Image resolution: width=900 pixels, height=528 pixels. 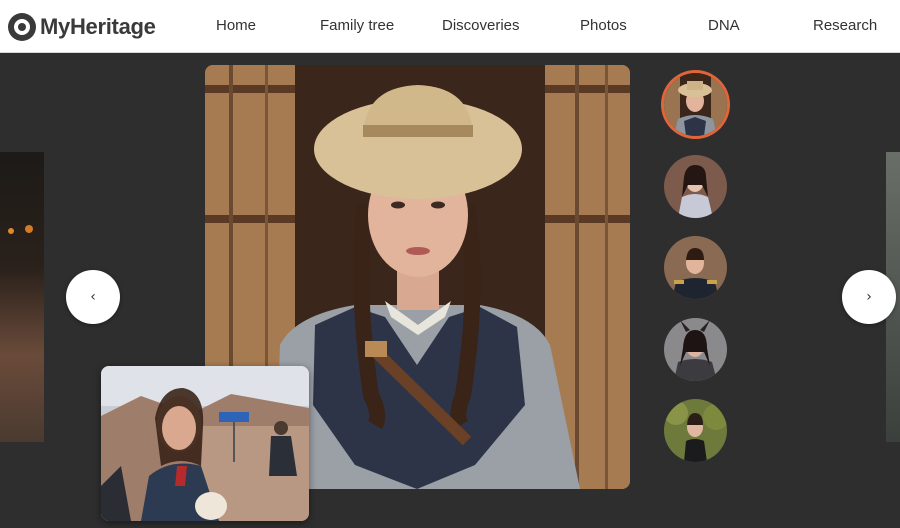 I want to click on style-thumbnail-forest-dress, so click(x=695, y=430).